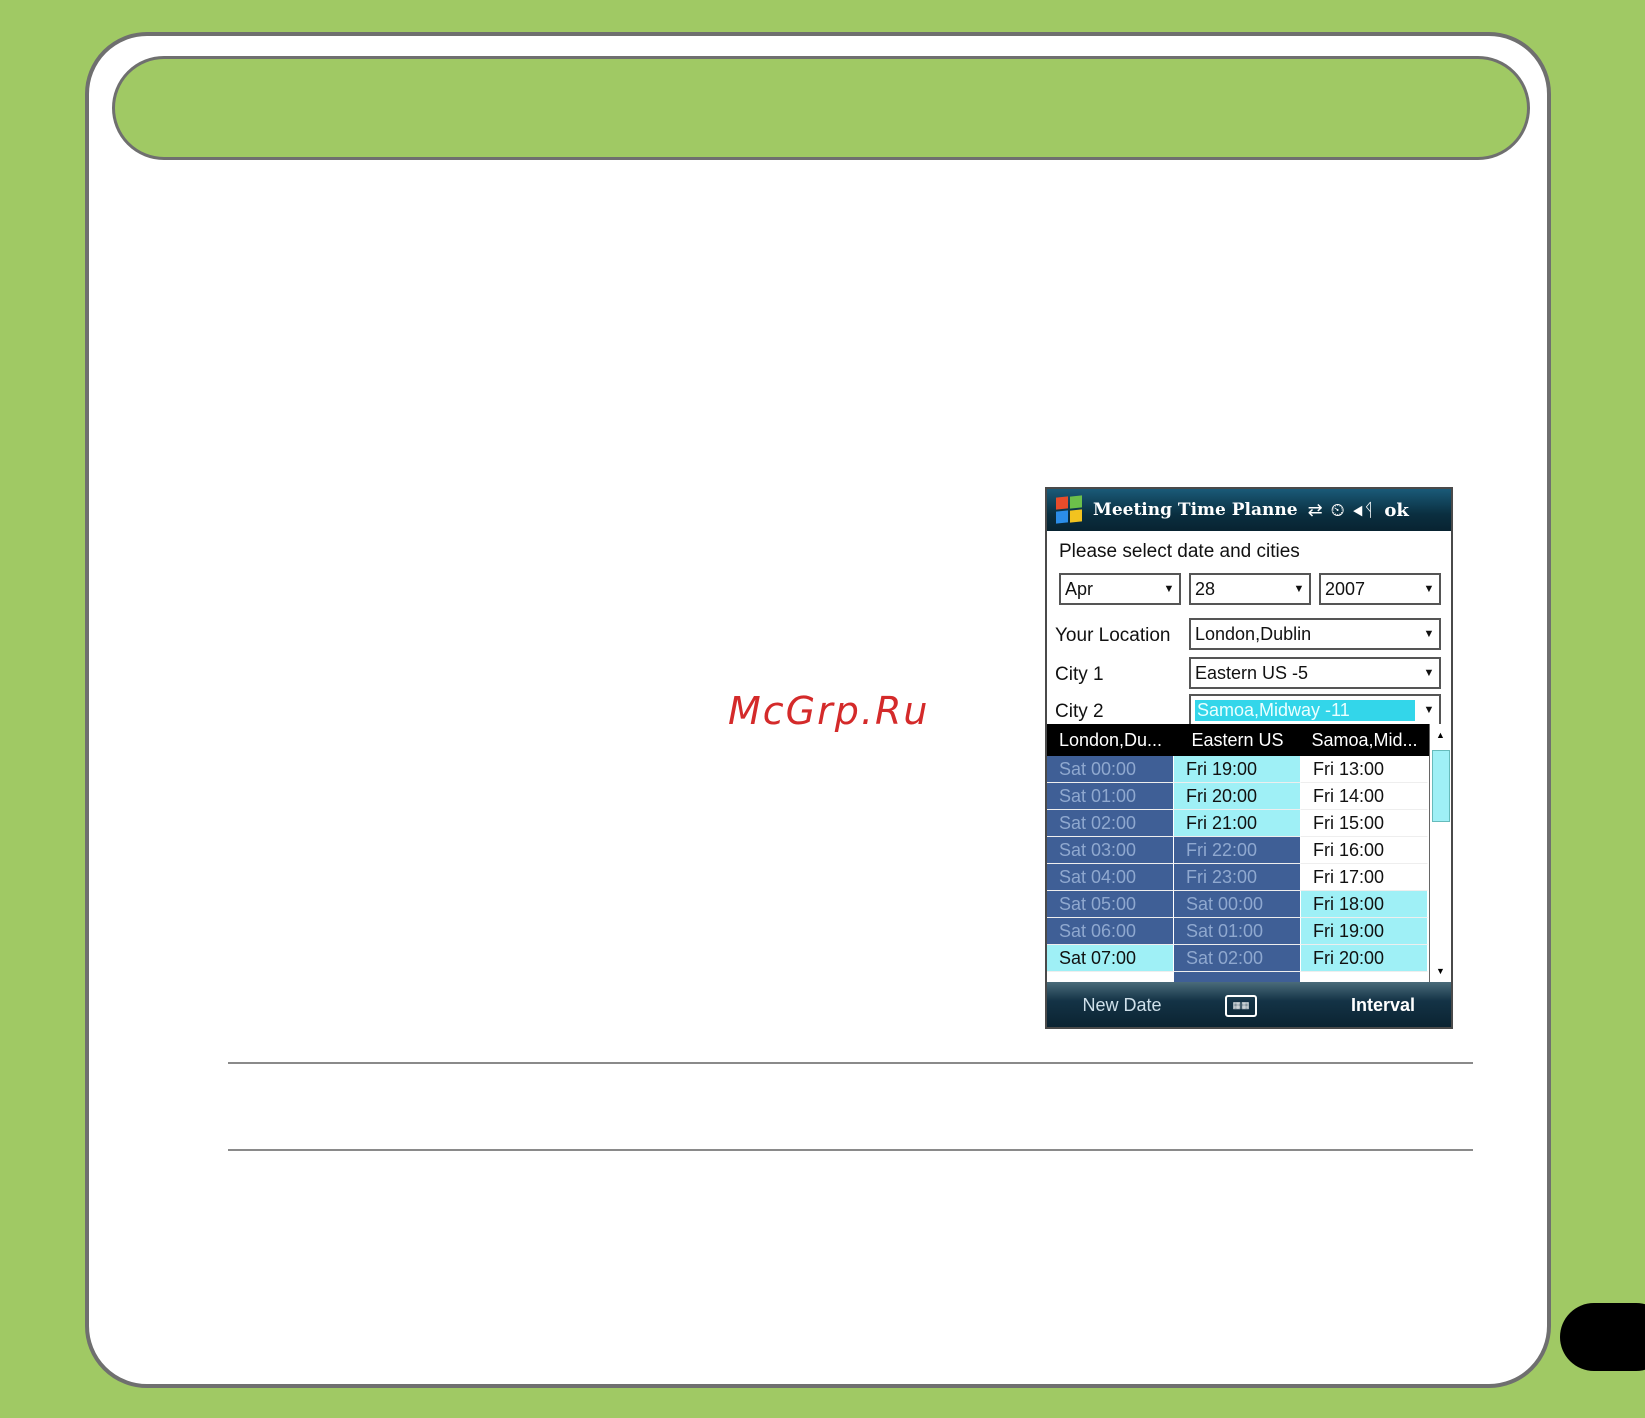  I want to click on title-bar: Meeting Time Planne ⇄ ⏲ ◀ᛩ ok, so click(1249, 510).